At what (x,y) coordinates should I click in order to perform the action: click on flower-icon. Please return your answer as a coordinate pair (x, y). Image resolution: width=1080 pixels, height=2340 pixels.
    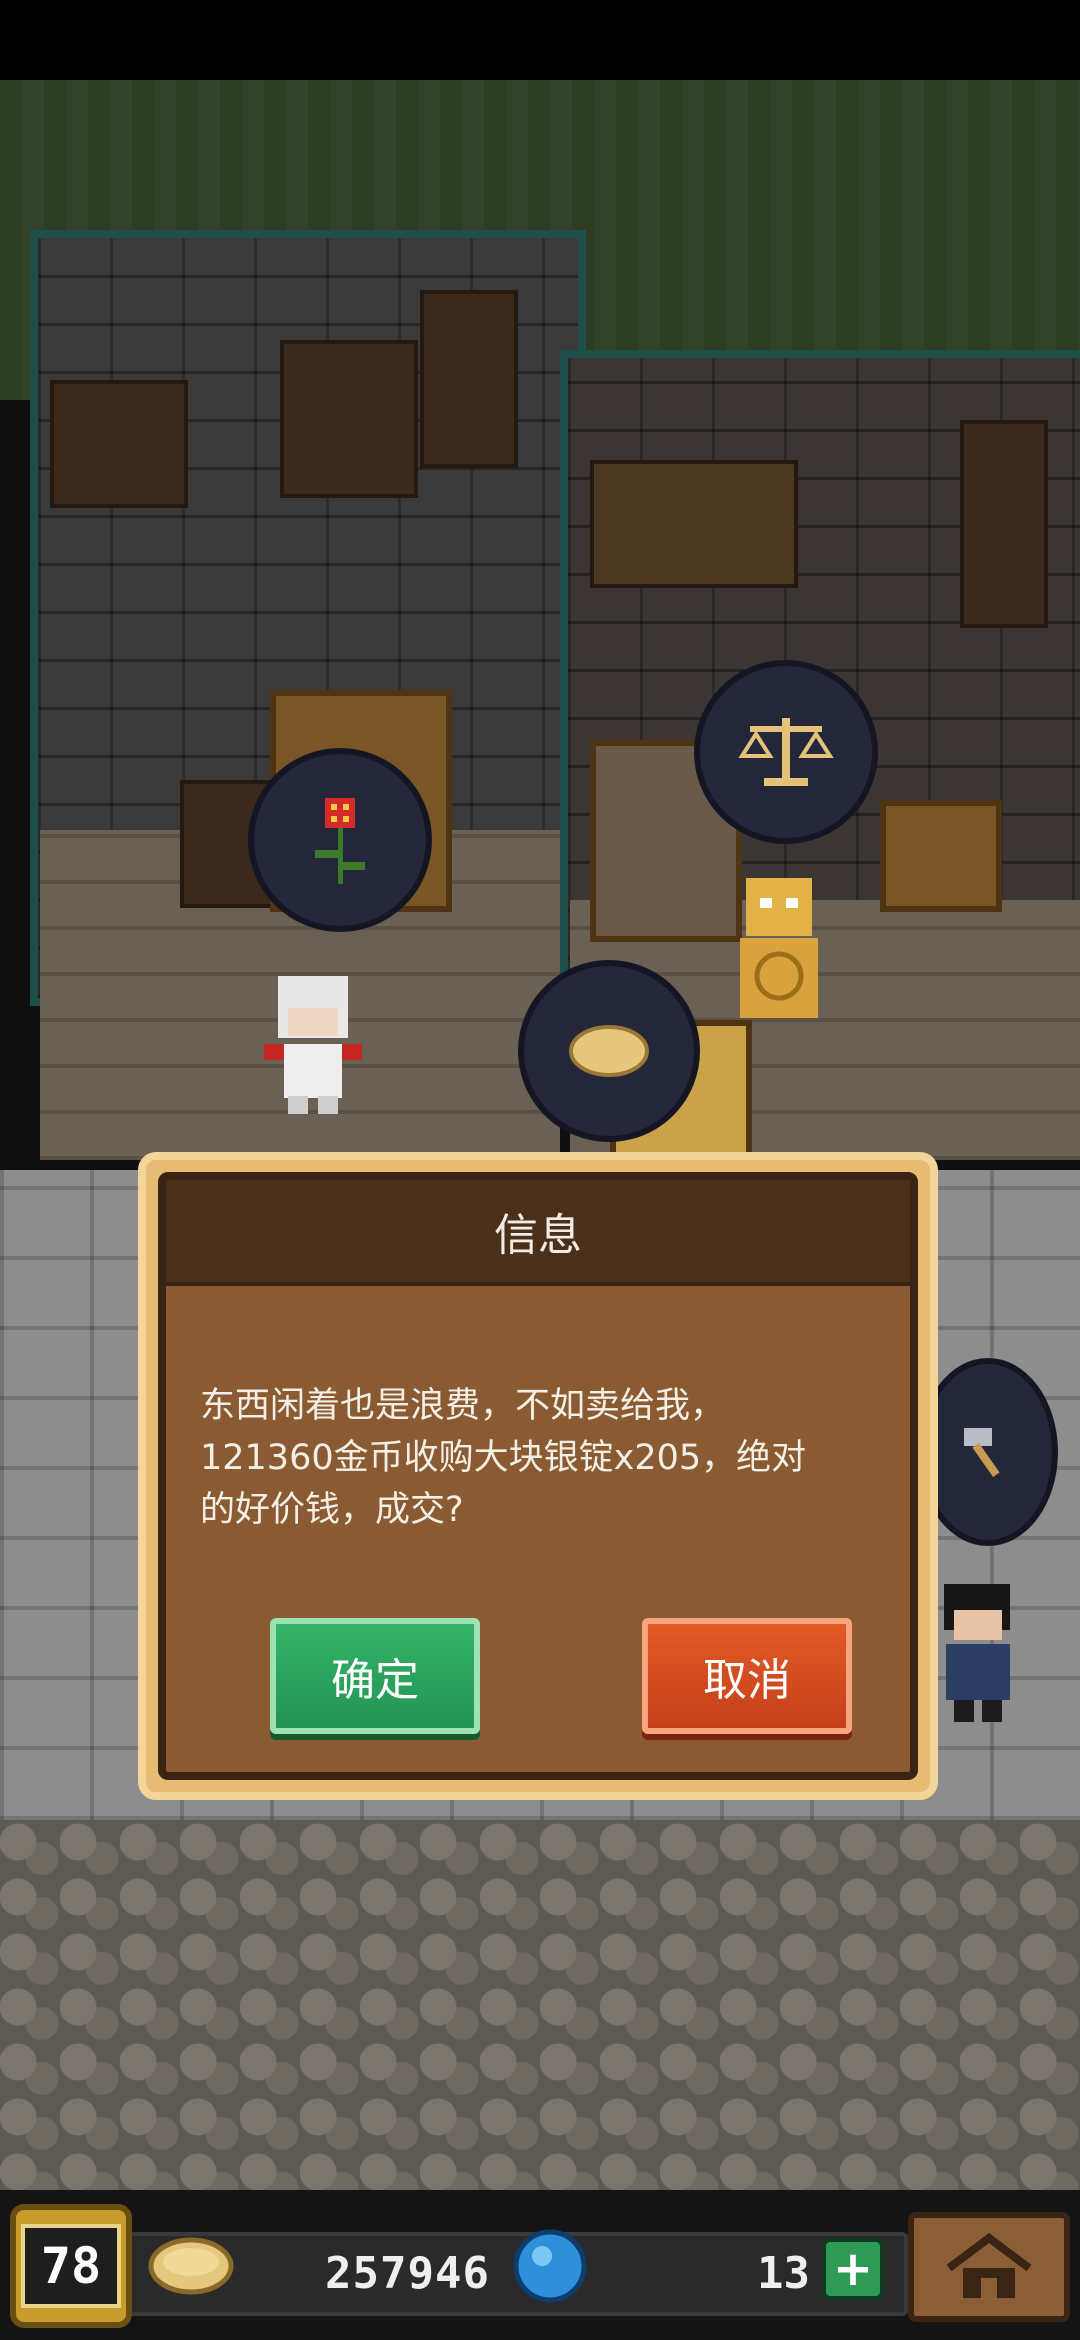
    Looking at the image, I should click on (340, 841).